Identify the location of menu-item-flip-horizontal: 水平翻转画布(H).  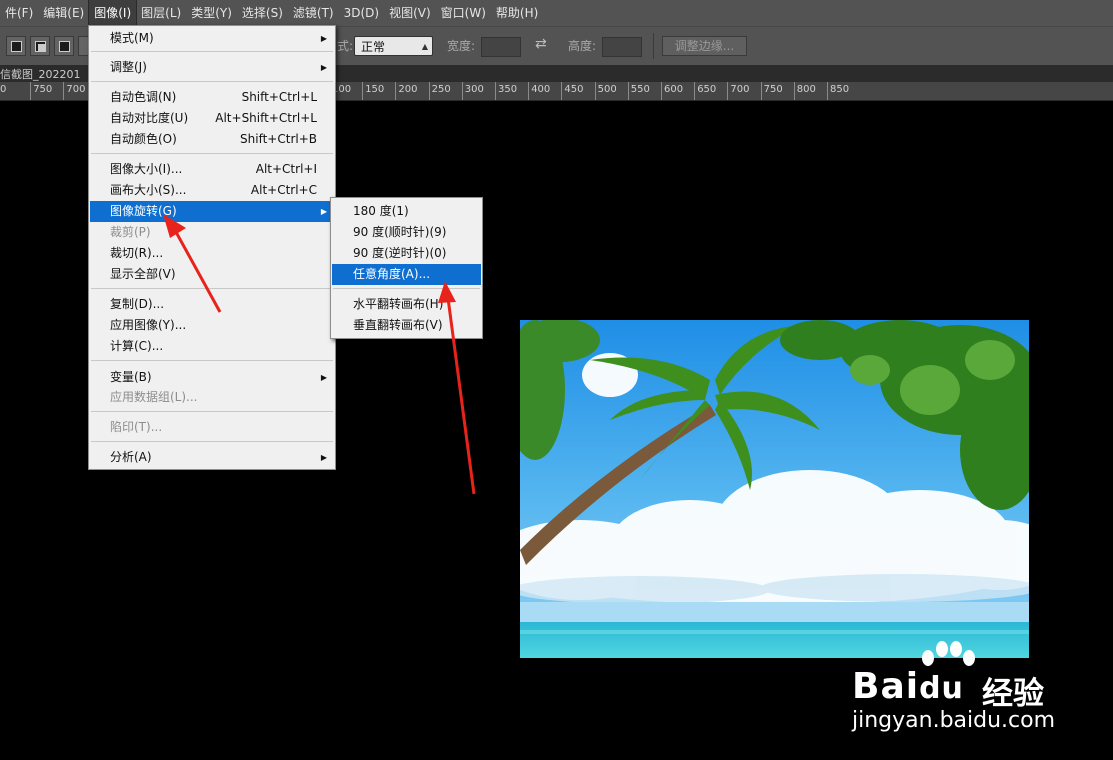
(406, 304).